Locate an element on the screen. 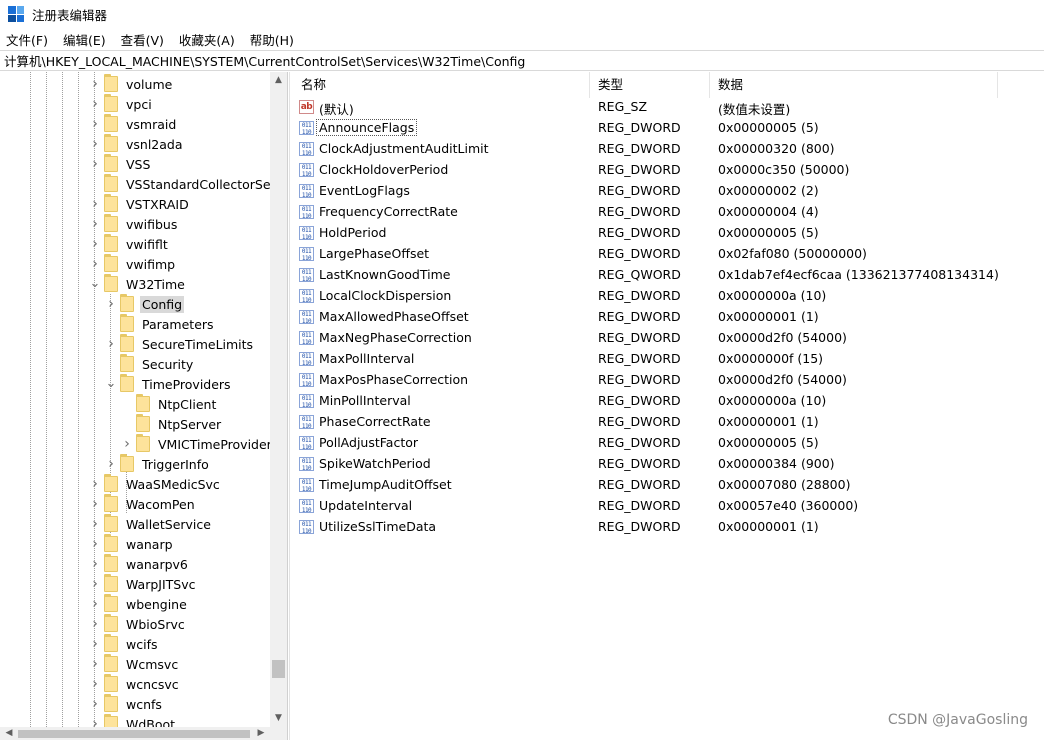 Image resolution: width=1044 pixels, height=740 pixels. value-row: 011 110 HoldPeriod REG_DWORD 0x00000005 (5) is located at coordinates (668, 233).